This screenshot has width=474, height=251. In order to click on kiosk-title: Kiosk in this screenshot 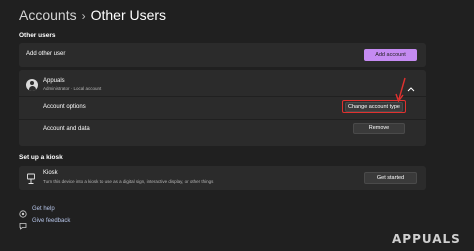, I will do `click(50, 173)`.